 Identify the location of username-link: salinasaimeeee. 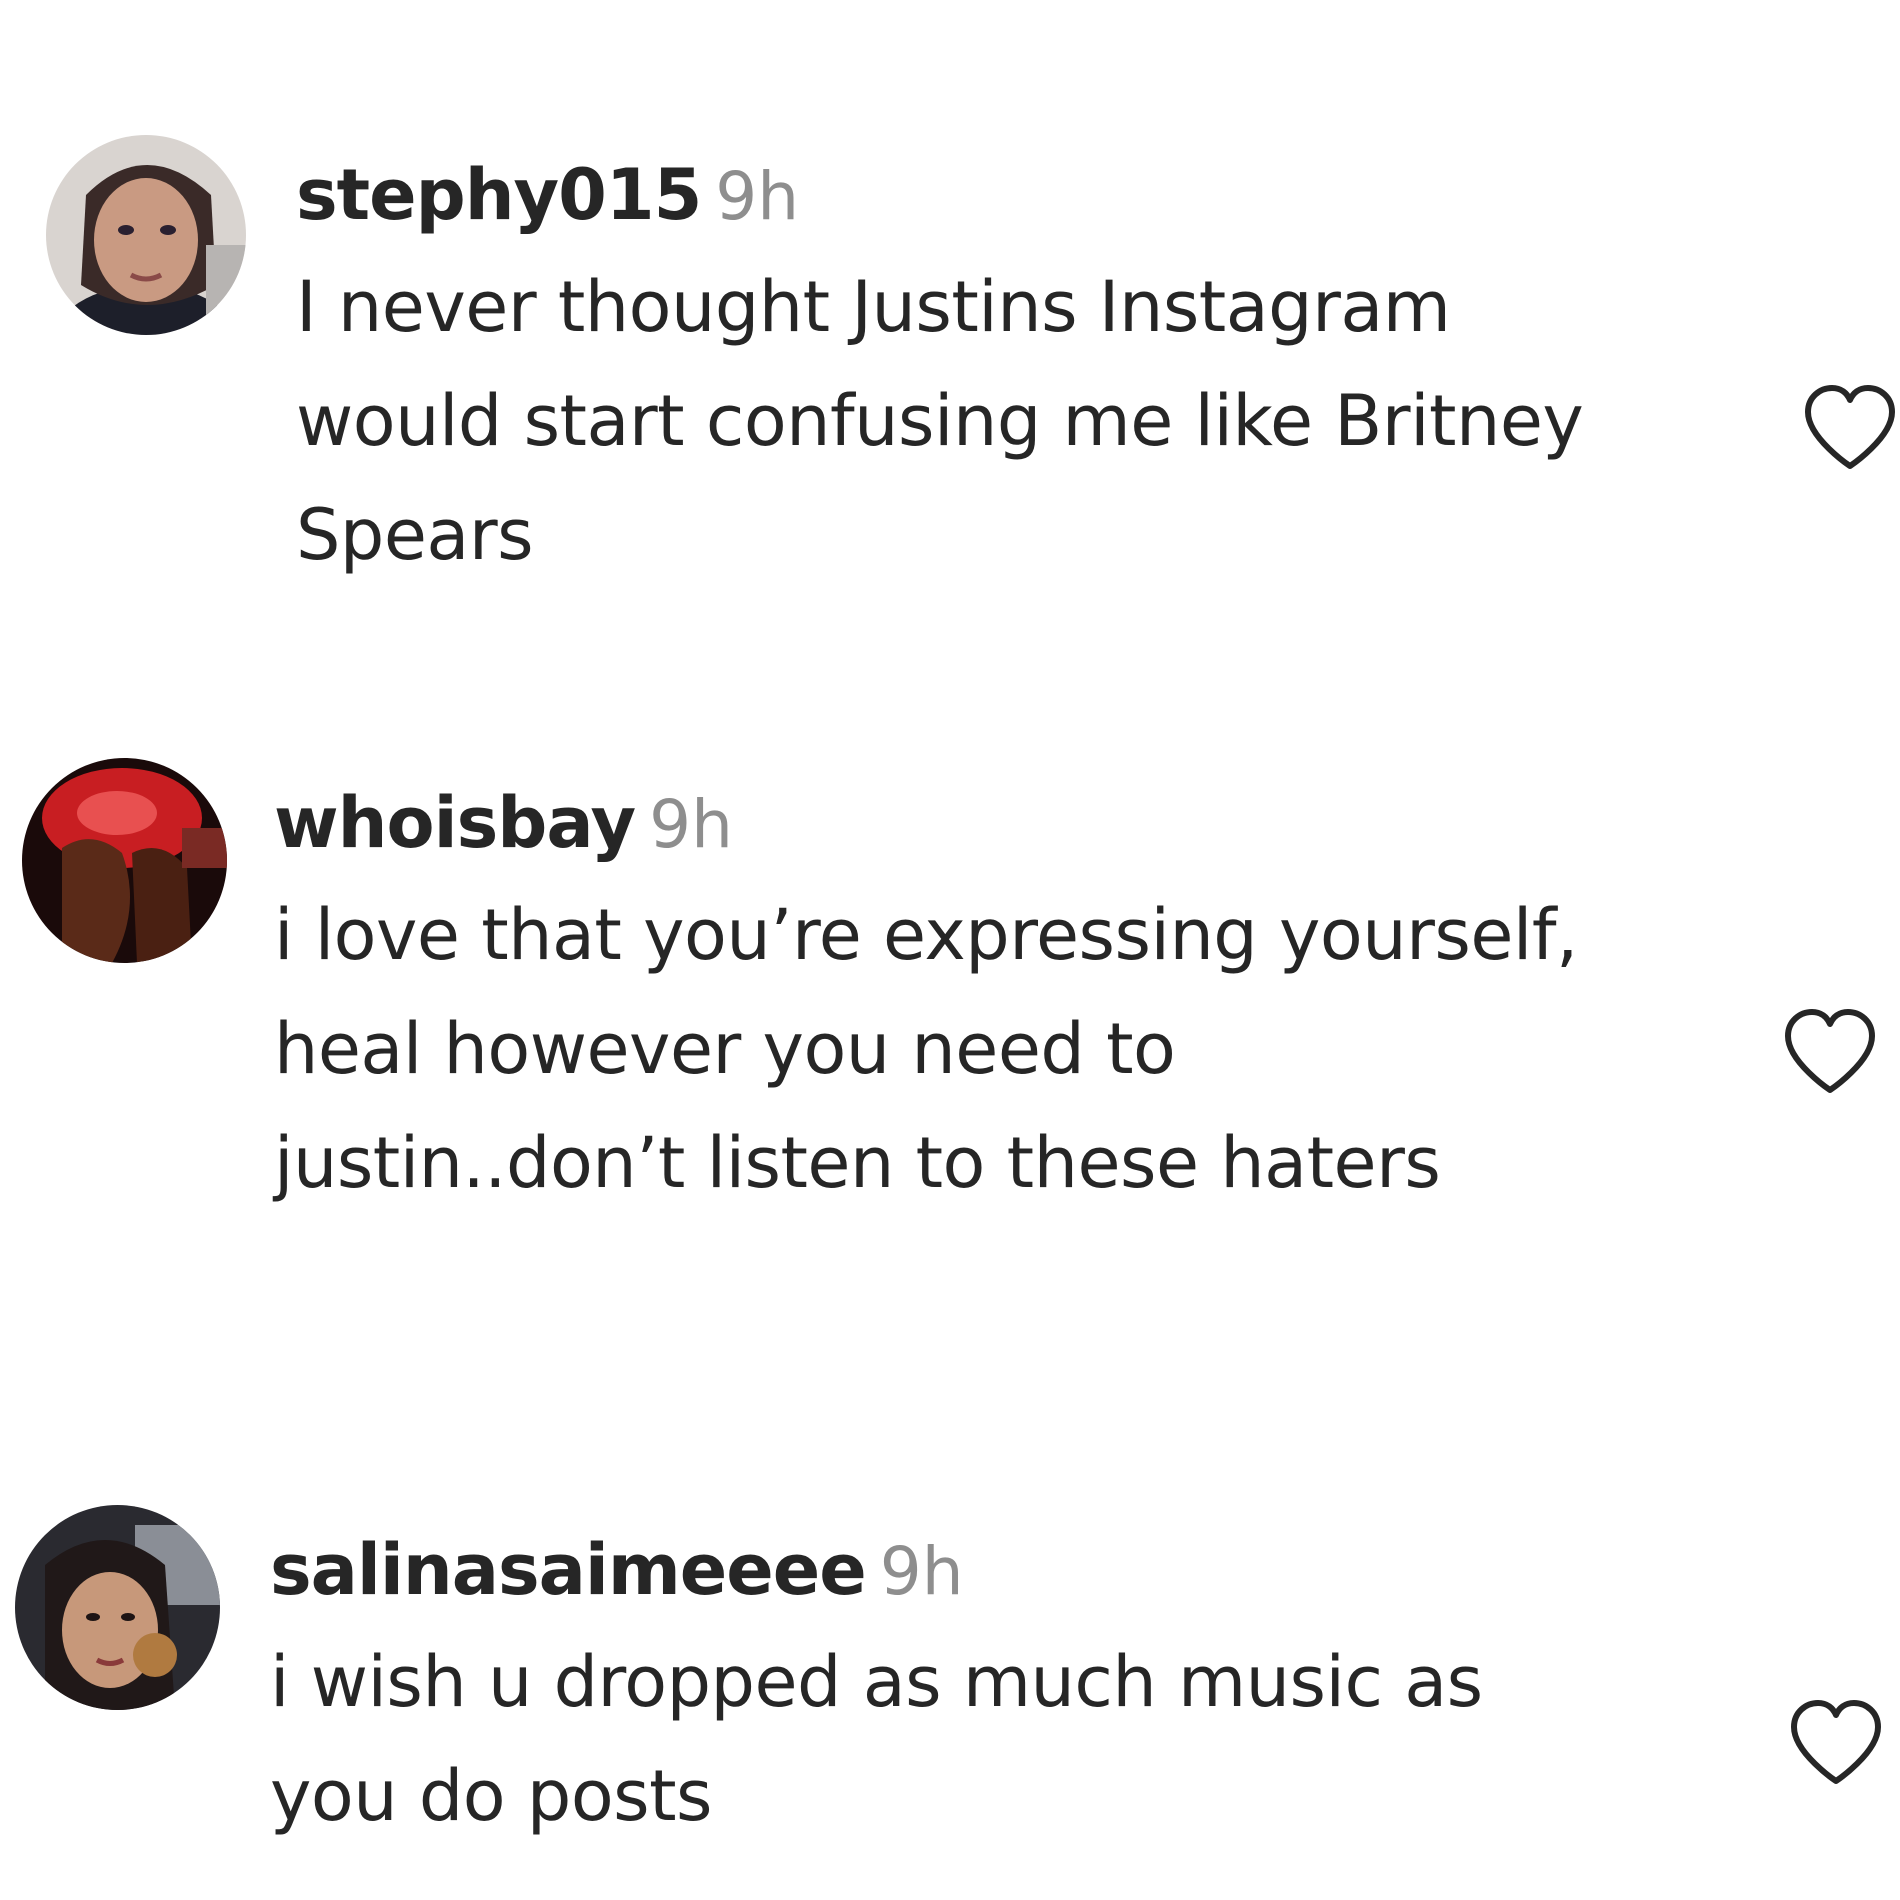
(568, 1570).